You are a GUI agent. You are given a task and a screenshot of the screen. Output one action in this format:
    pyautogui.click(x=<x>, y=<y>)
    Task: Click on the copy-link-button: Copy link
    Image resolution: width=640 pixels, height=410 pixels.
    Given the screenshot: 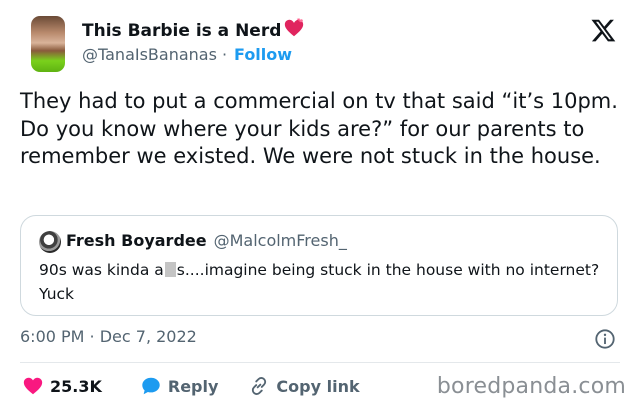 What is the action you would take?
    pyautogui.click(x=304, y=386)
    